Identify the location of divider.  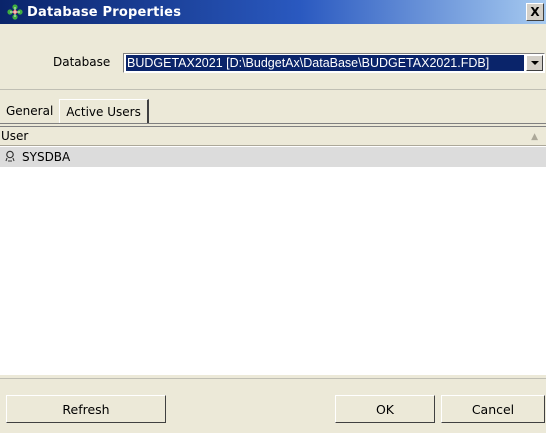
(273, 89).